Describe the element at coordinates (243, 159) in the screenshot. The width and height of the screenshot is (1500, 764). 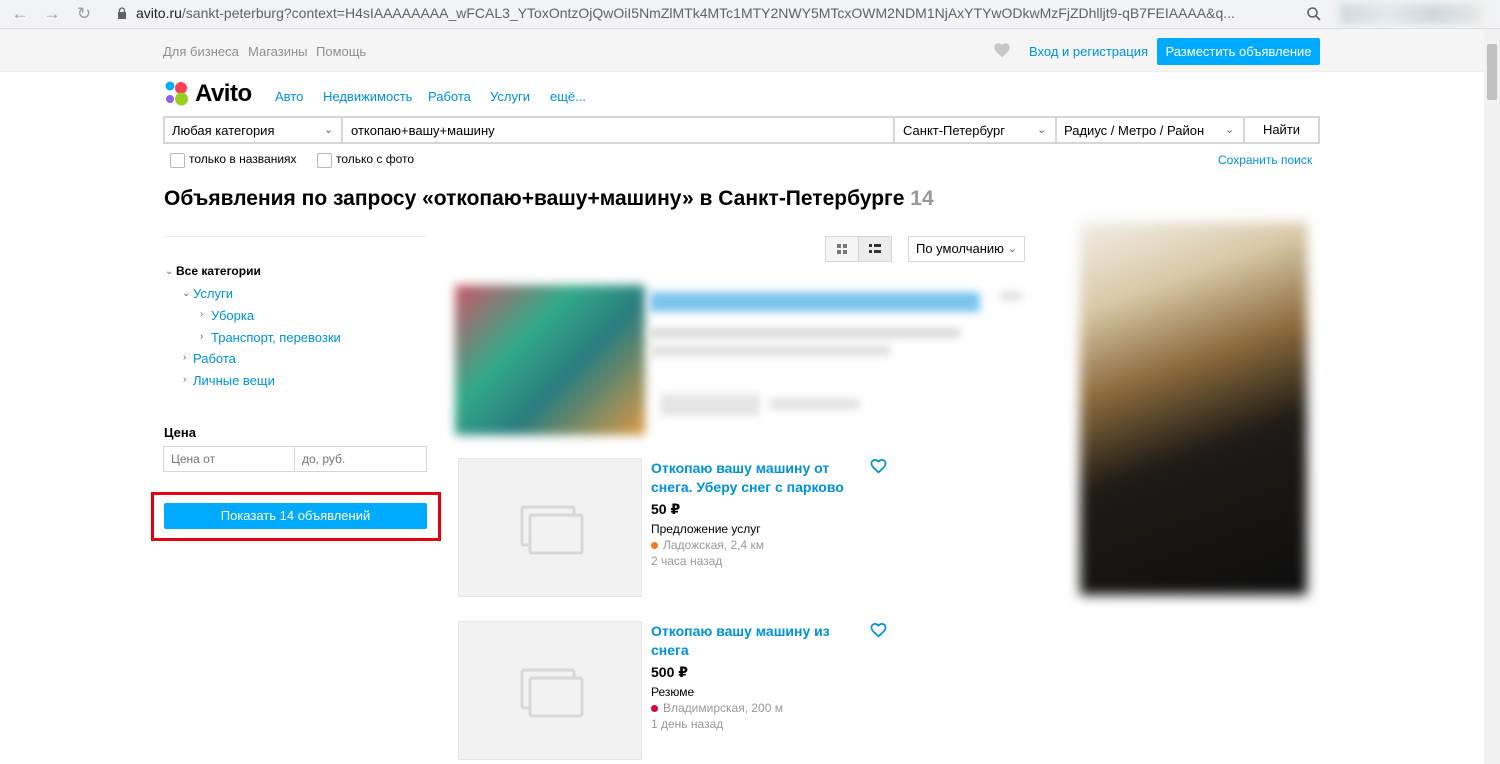
I see `only-titles-label: только в названиях` at that location.